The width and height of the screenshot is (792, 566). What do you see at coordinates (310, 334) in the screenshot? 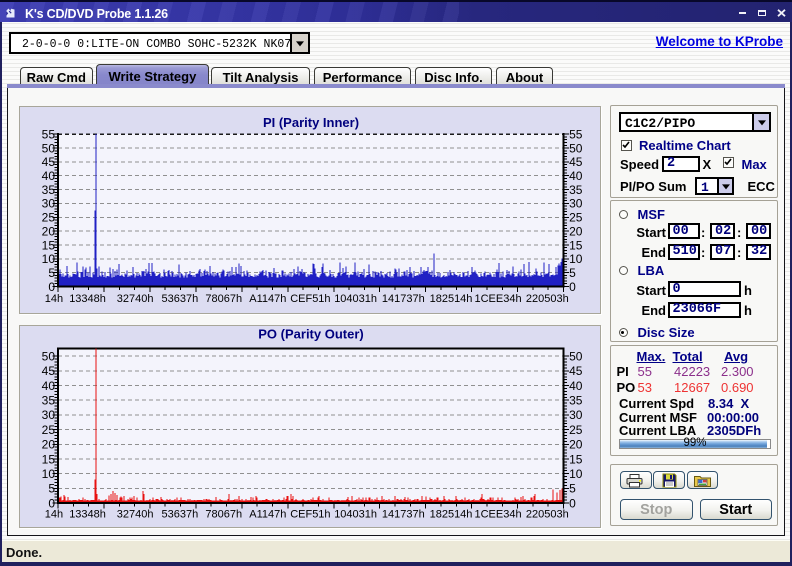
I see `svg-text: PO (Parity Outer)` at bounding box center [310, 334].